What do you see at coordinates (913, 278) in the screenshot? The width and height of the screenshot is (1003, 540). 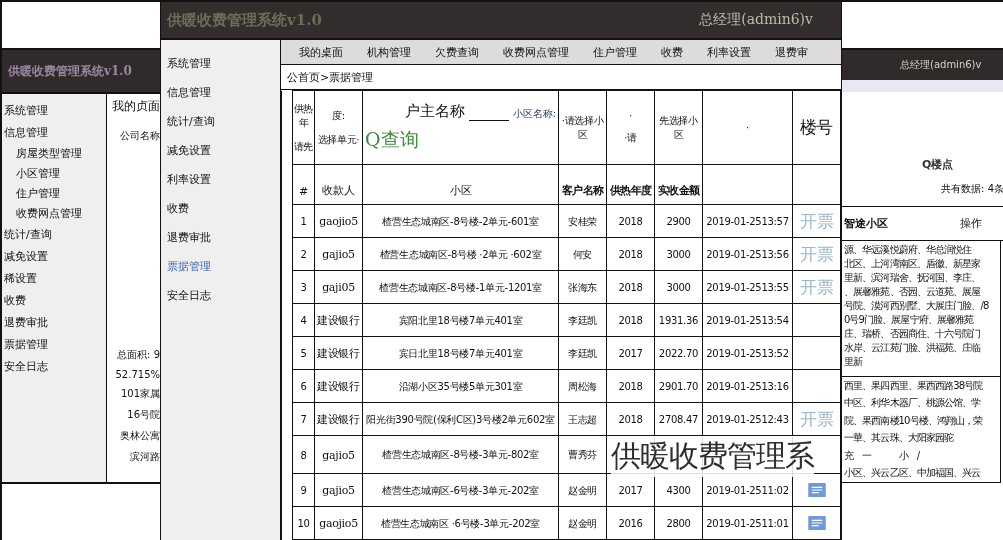 I see `cell-text: 里新、滨河瑞舍、抚河国、李庄、` at bounding box center [913, 278].